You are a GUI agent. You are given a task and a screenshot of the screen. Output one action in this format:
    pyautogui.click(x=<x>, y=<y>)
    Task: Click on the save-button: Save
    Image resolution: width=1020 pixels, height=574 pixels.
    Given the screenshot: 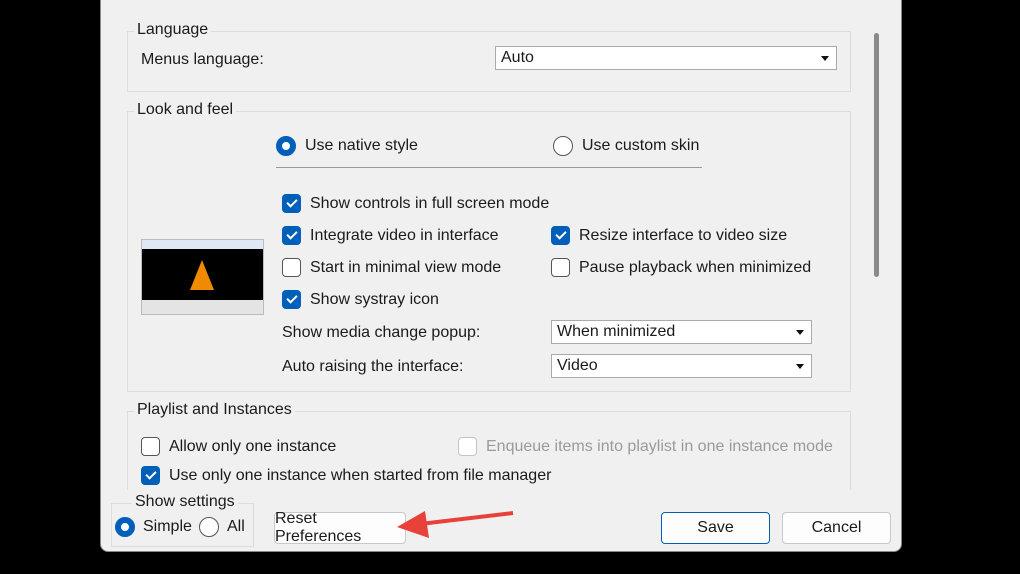 What is the action you would take?
    pyautogui.click(x=715, y=528)
    